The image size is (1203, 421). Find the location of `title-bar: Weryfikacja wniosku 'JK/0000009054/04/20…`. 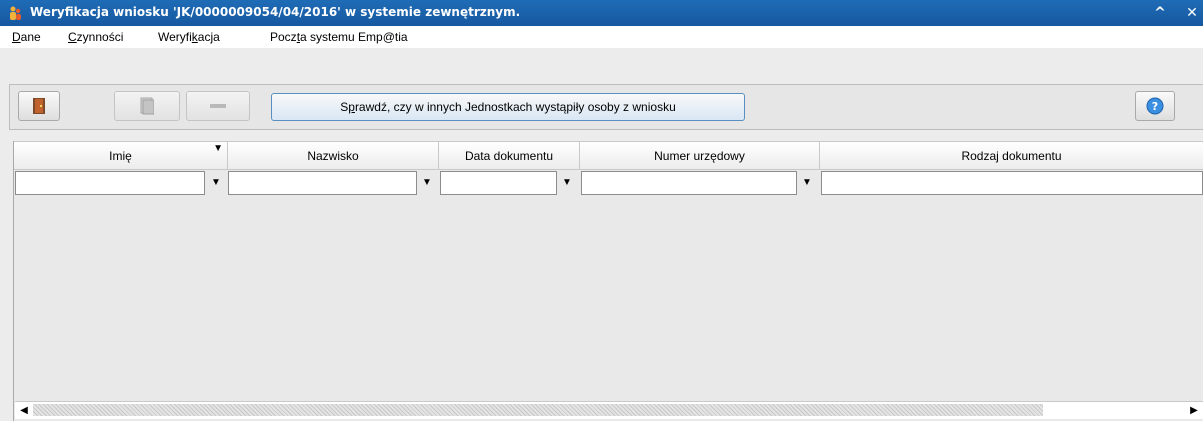

title-bar: Weryfikacja wniosku 'JK/0000009054/04/20… is located at coordinates (601, 13).